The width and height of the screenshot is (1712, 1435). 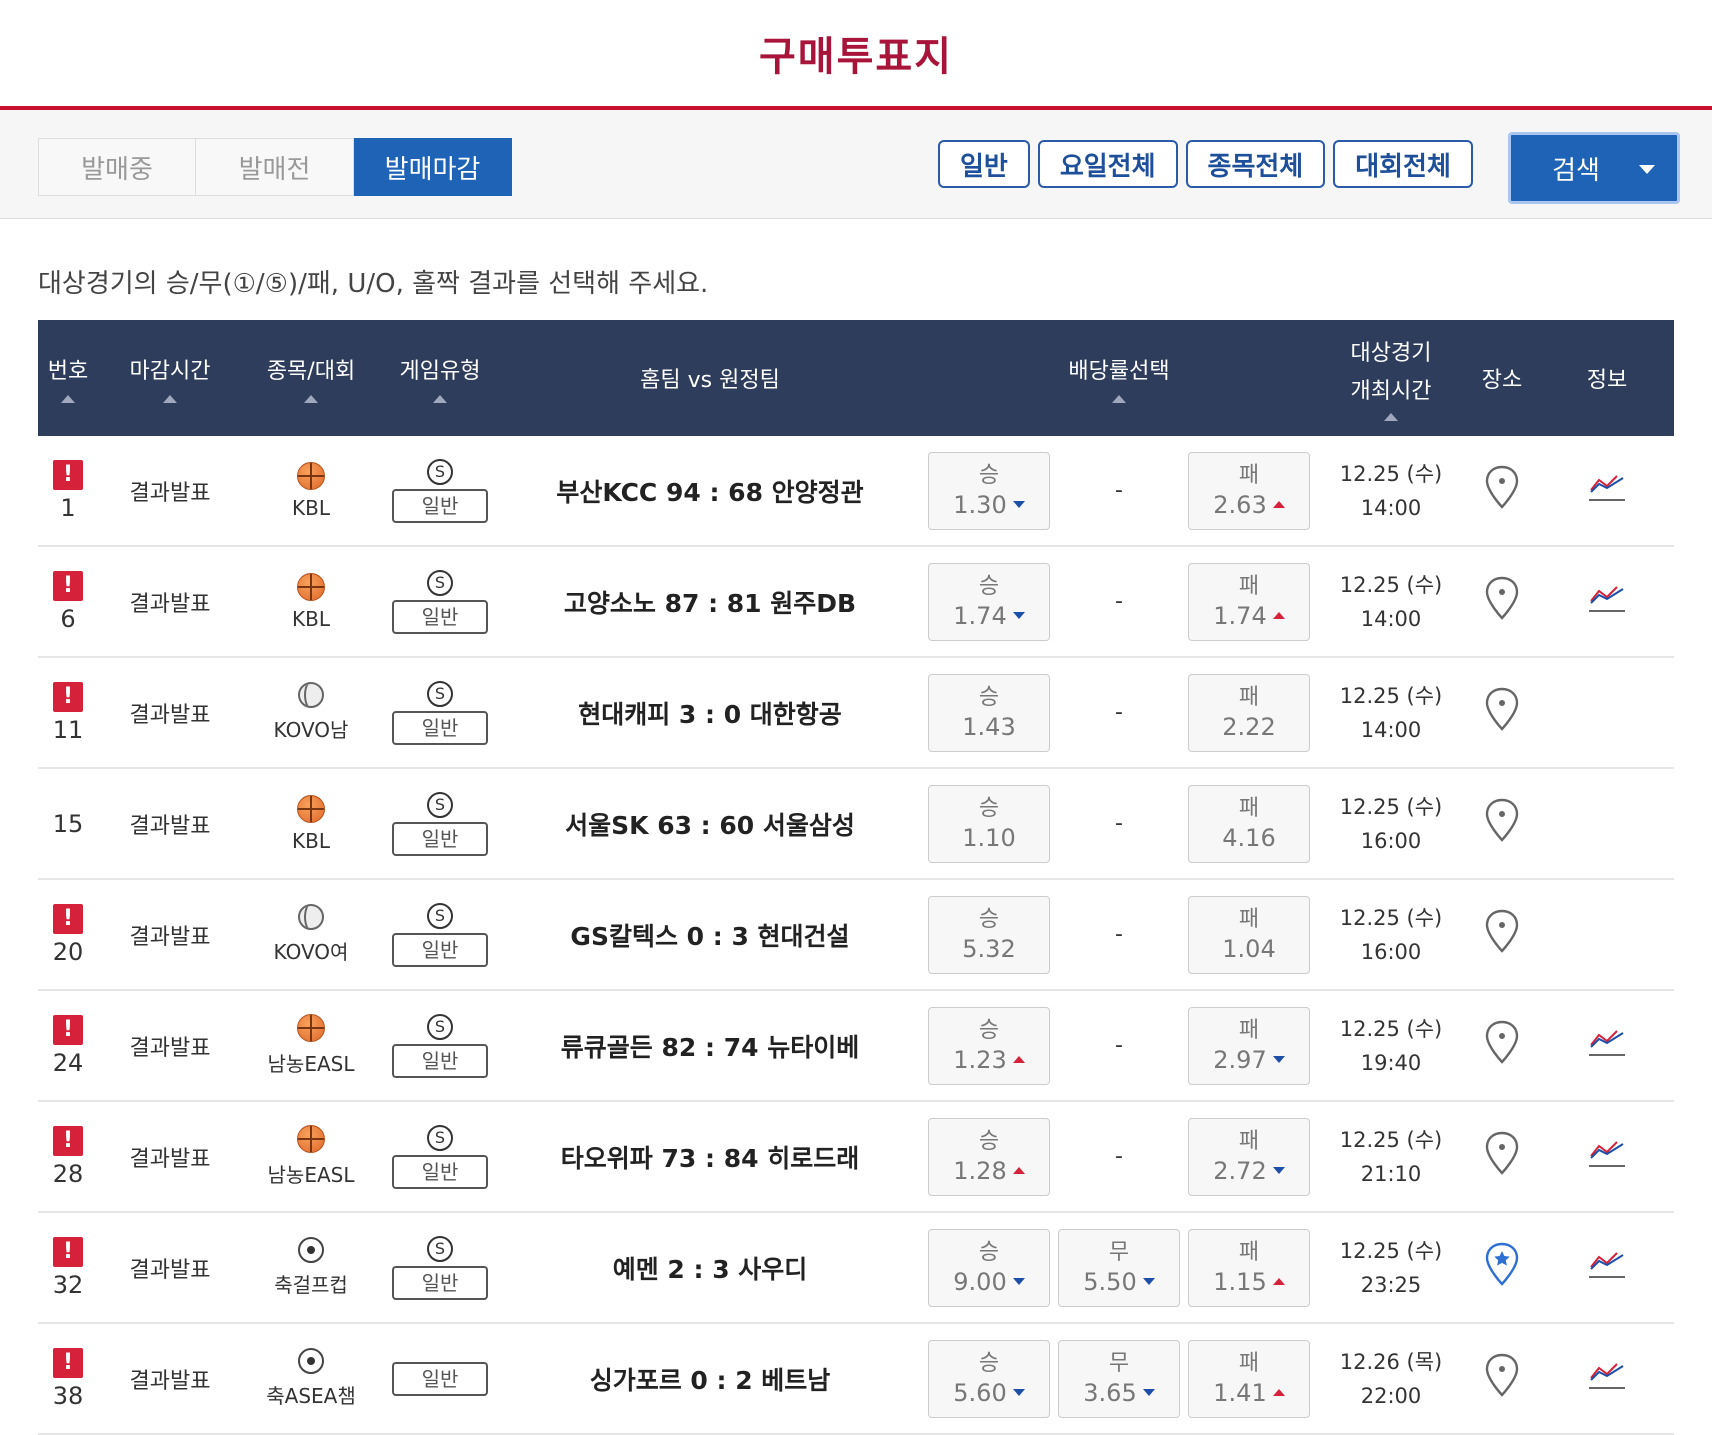 What do you see at coordinates (440, 378) in the screenshot?
I see `col-game-type: 게임유형` at bounding box center [440, 378].